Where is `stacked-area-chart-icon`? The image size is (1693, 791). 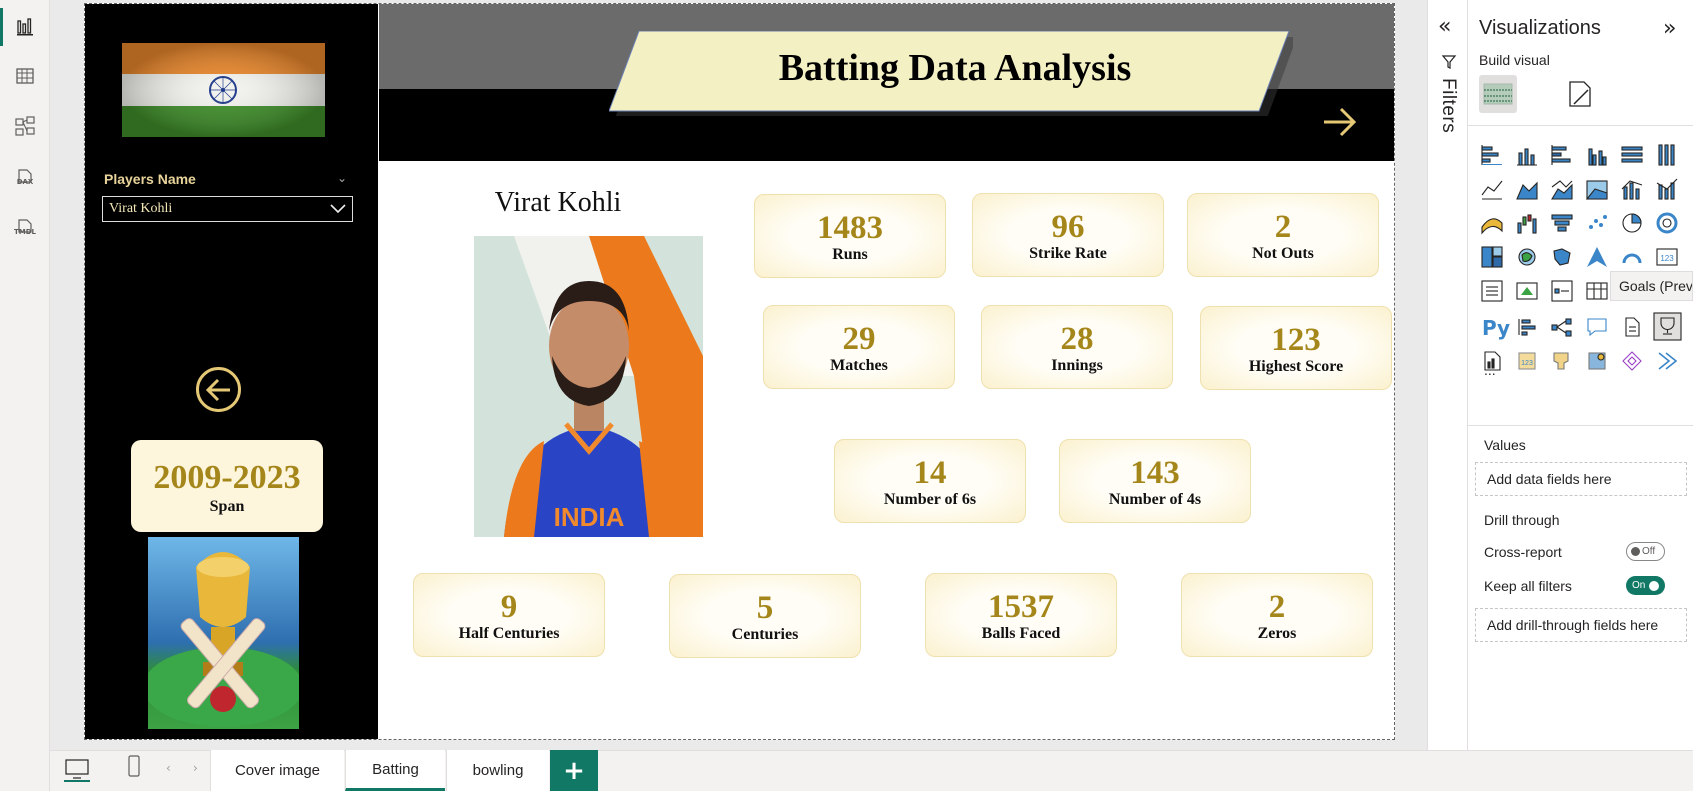 stacked-area-chart-icon is located at coordinates (1562, 190).